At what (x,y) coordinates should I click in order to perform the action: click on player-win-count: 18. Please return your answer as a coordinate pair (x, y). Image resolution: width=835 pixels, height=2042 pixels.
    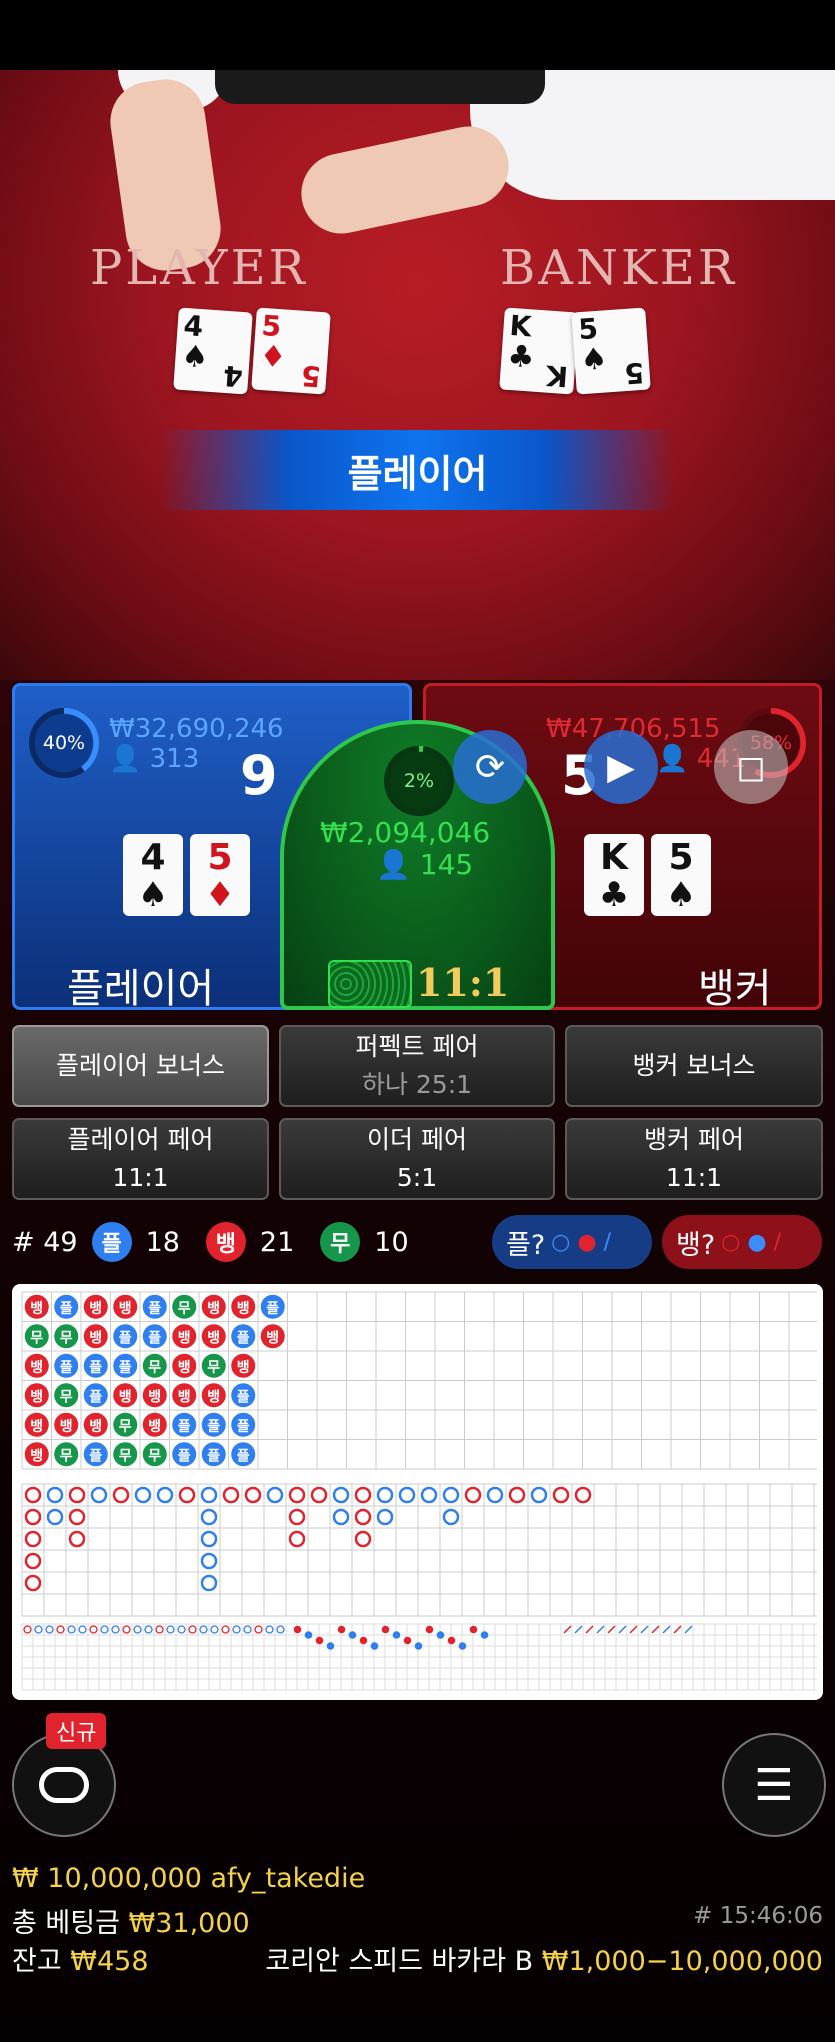
    Looking at the image, I should click on (162, 1242).